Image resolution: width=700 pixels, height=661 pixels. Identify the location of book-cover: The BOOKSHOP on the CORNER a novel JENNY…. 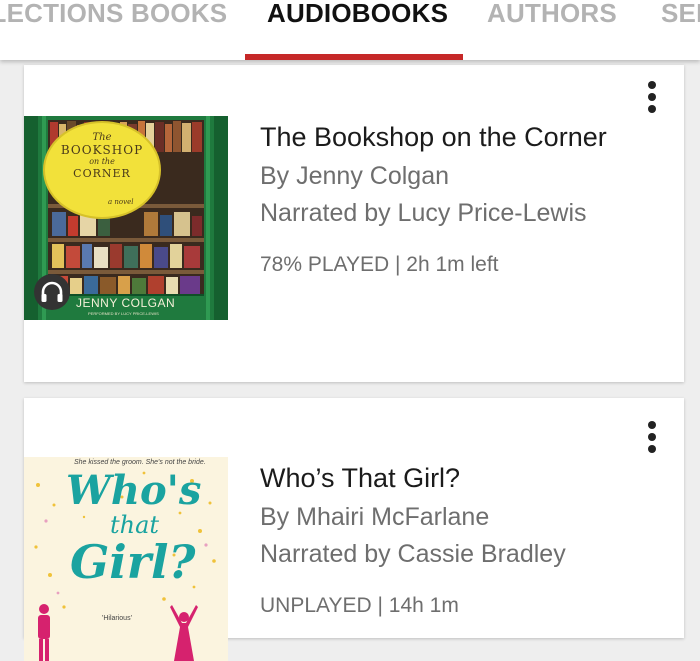
(126, 218).